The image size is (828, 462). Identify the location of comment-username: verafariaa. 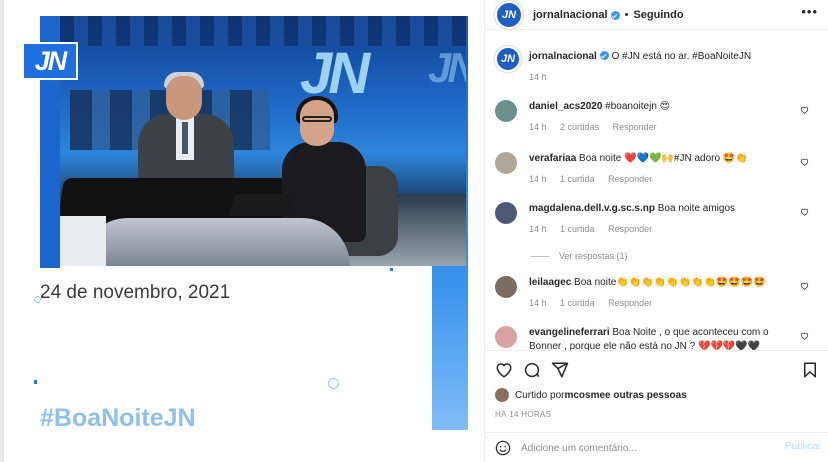
(552, 158).